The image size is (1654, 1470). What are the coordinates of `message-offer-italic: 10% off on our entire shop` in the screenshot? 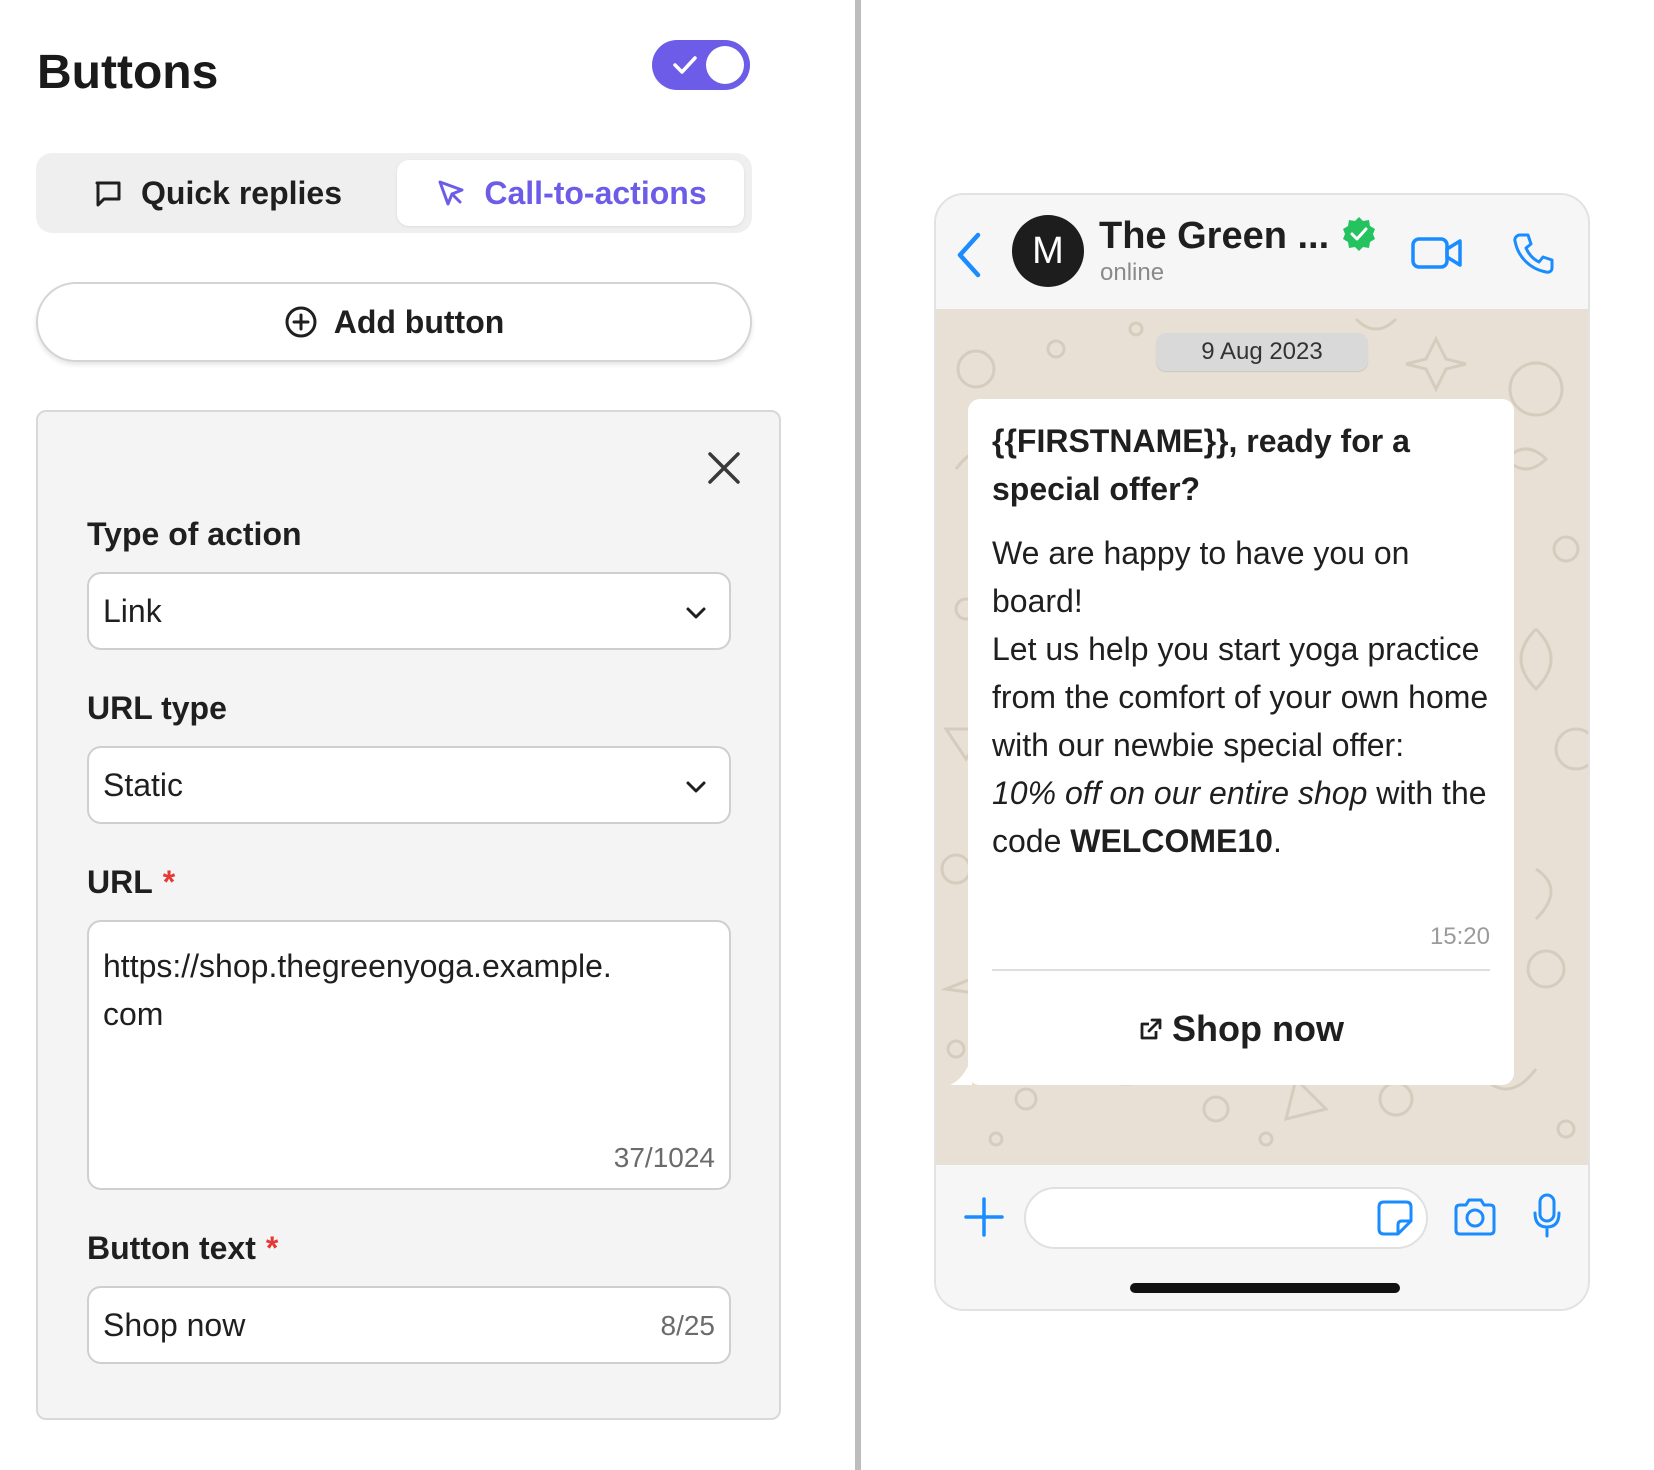 It's located at (1180, 793).